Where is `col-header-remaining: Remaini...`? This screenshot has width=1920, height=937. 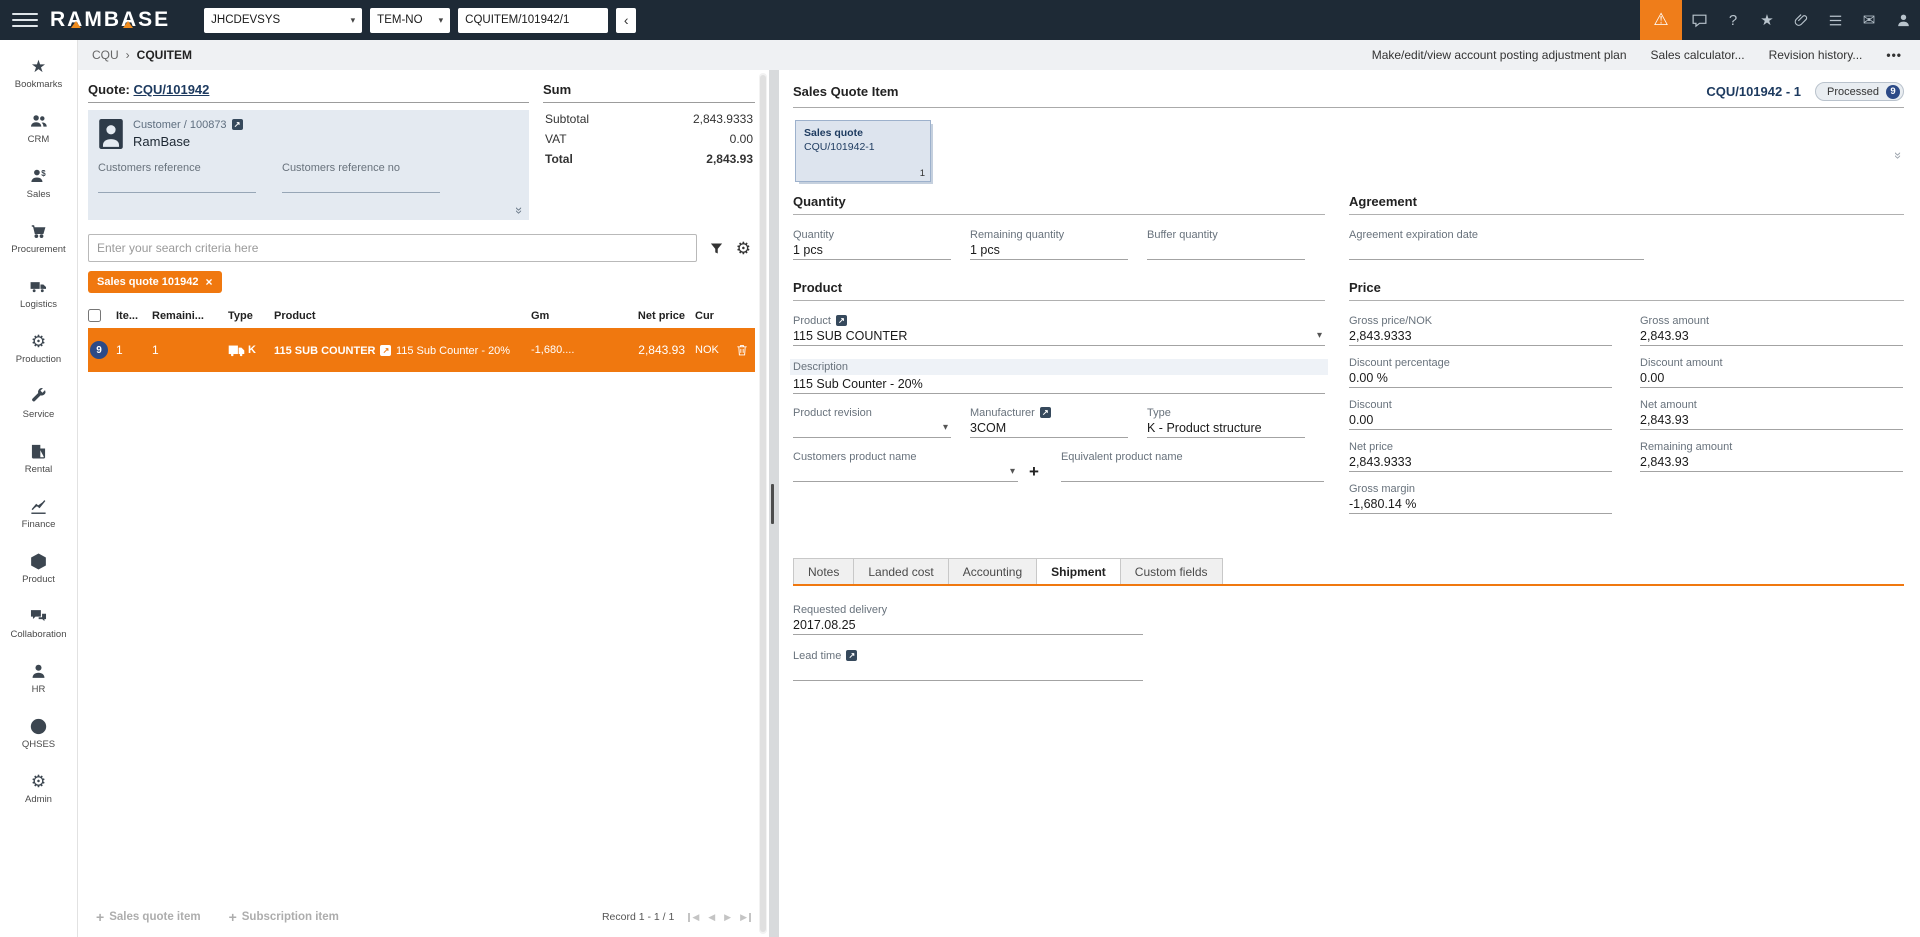
col-header-remaining: Remaini... is located at coordinates (190, 316).